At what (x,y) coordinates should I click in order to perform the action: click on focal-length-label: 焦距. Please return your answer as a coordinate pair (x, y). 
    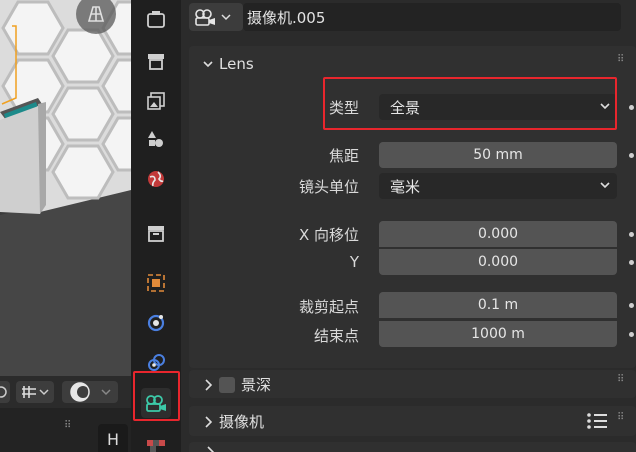
    Looking at the image, I should click on (343, 156).